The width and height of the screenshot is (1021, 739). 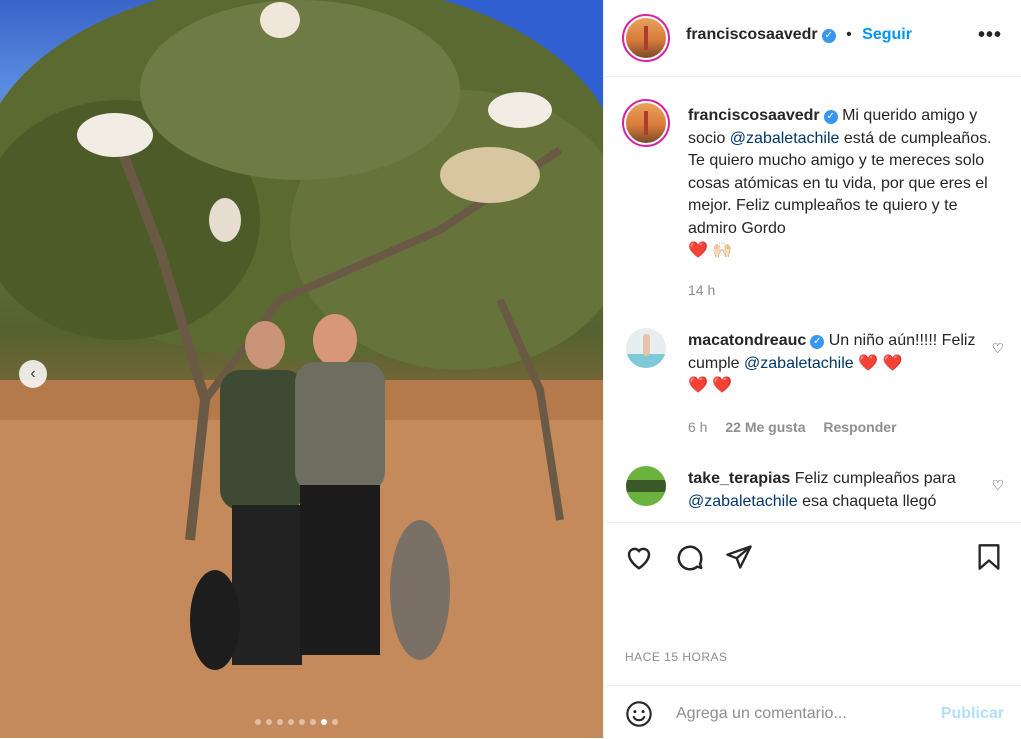 What do you see at coordinates (747, 340) in the screenshot?
I see `comment-username: macatondreauc` at bounding box center [747, 340].